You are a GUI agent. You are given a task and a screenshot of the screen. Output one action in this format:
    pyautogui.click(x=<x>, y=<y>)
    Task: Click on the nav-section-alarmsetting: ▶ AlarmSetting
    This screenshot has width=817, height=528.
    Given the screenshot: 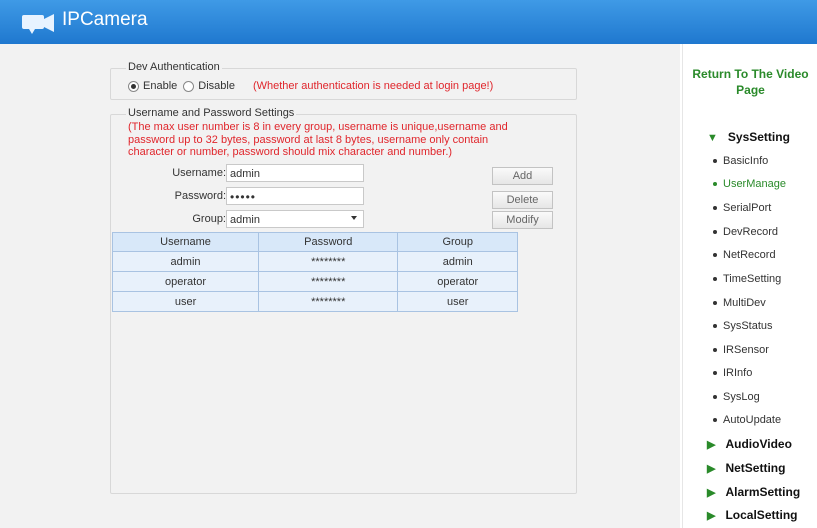 What is the action you would take?
    pyautogui.click(x=753, y=492)
    